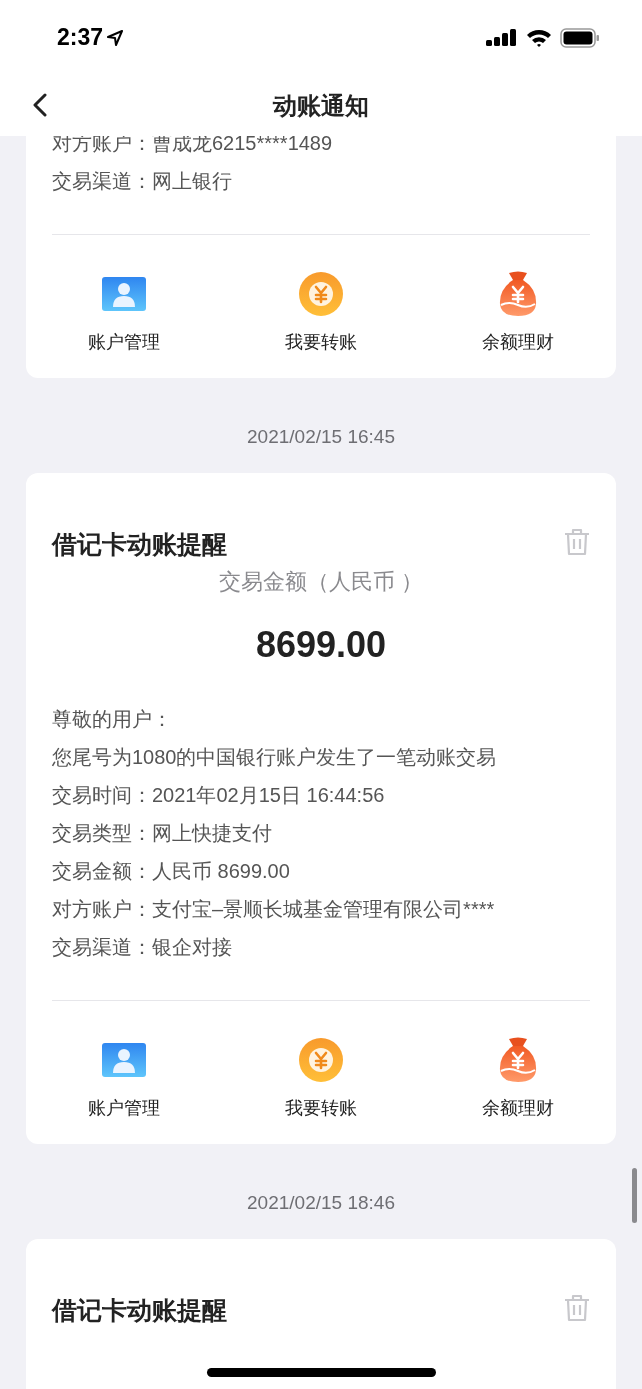 The height and width of the screenshot is (1389, 642). Describe the element at coordinates (40, 105) in the screenshot. I see `back-icon` at that location.